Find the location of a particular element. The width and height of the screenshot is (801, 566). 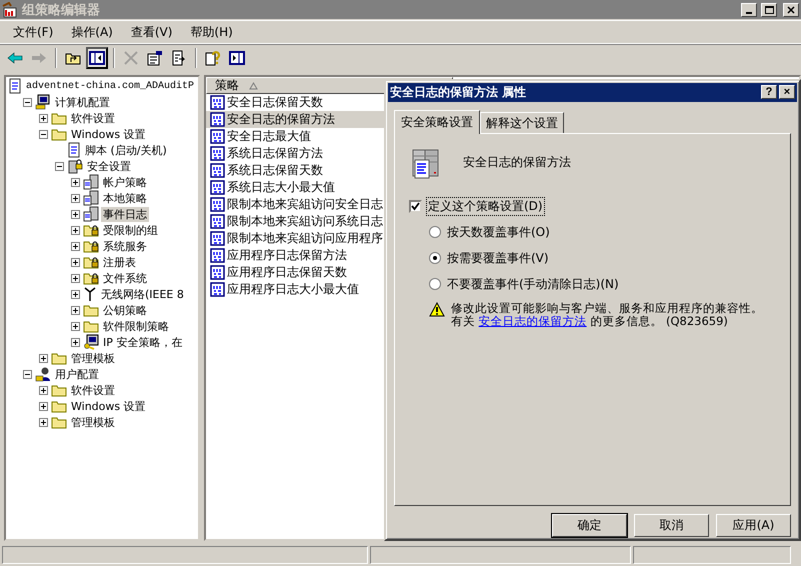

column-title: 策略 is located at coordinates (227, 85).